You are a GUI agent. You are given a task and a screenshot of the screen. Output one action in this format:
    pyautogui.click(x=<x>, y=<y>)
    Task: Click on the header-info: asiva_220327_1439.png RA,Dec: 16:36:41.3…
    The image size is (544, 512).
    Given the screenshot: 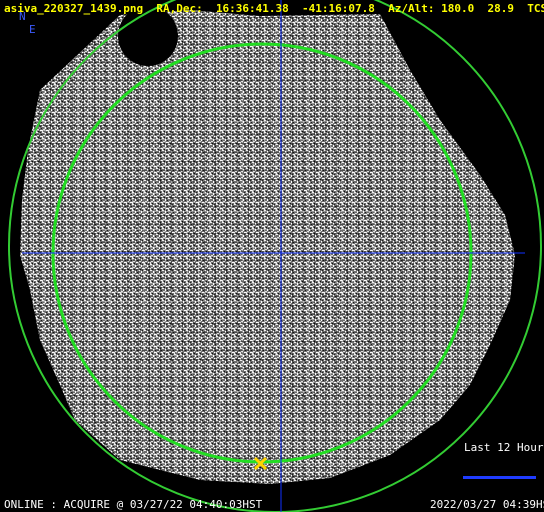 What is the action you would take?
    pyautogui.click(x=274, y=9)
    